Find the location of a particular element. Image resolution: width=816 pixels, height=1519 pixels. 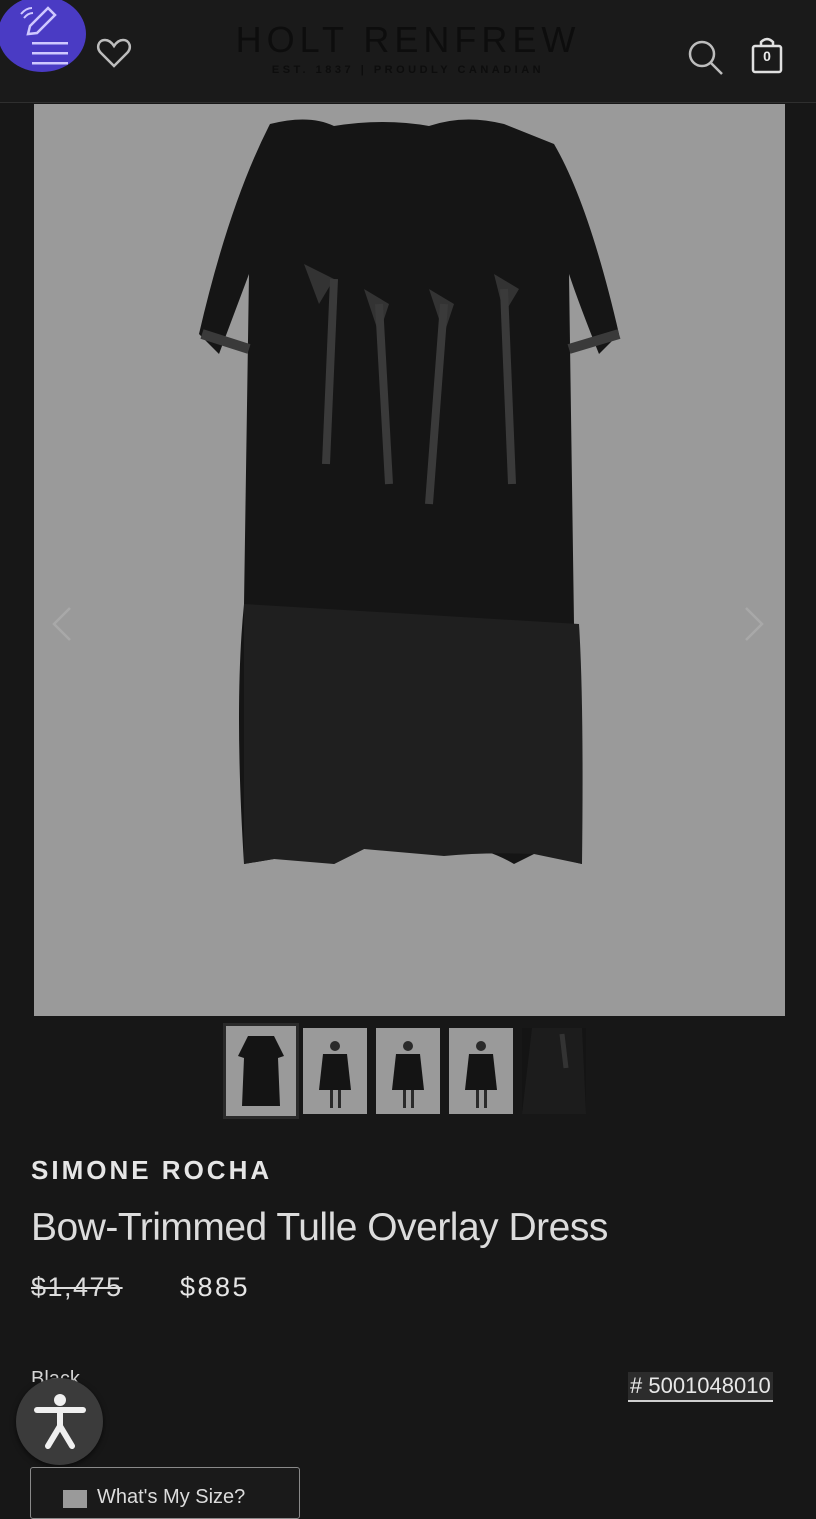

designer-name: SIMONE ROCHA is located at coordinates (151, 1170).